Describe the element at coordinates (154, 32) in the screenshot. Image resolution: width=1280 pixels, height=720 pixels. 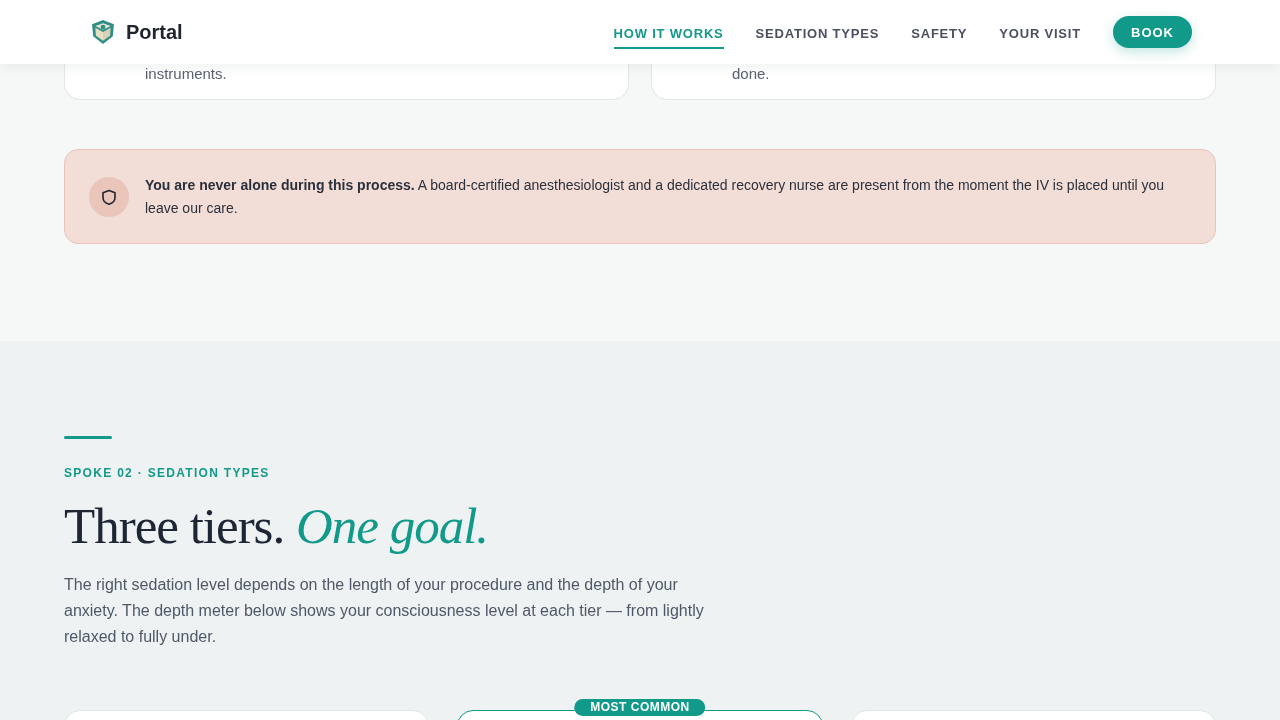
I see `brand-name: Portal` at that location.